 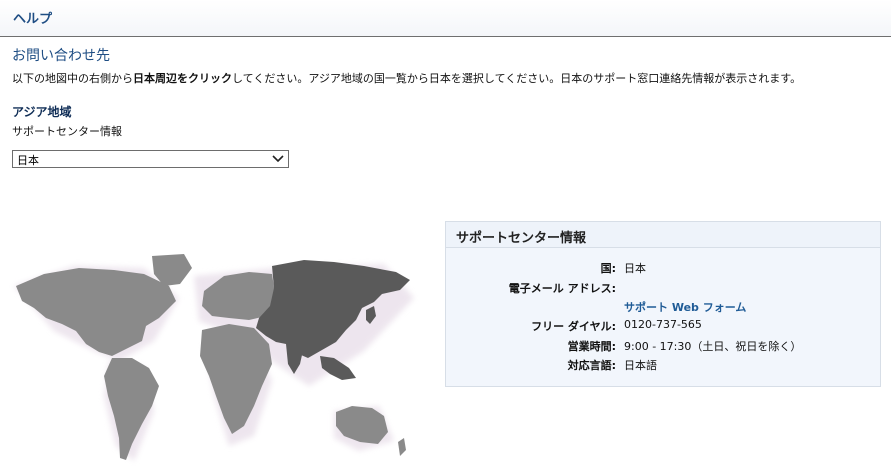 I want to click on support-web-form-link: サポート Web フォーム, so click(x=685, y=307).